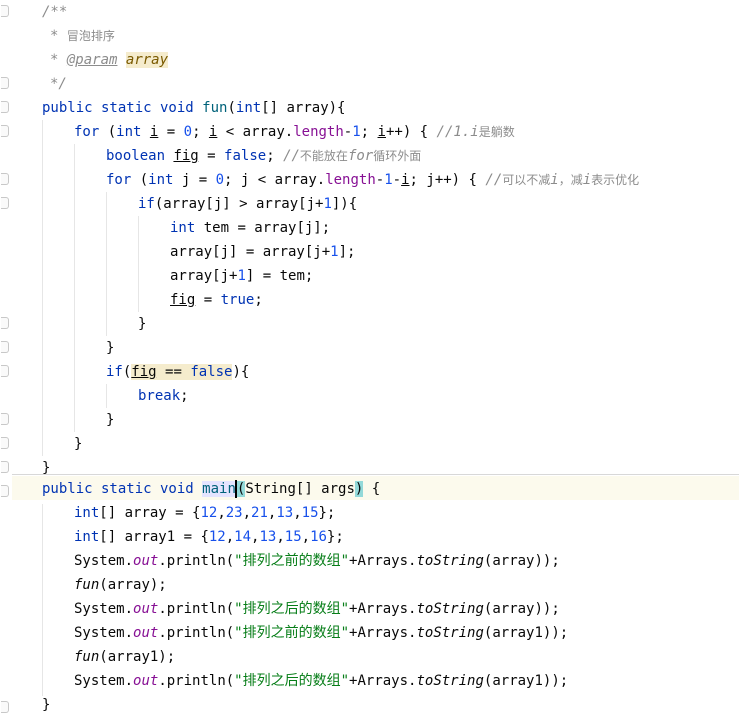  Describe the element at coordinates (318, 132) in the screenshot. I see `field: length` at that location.